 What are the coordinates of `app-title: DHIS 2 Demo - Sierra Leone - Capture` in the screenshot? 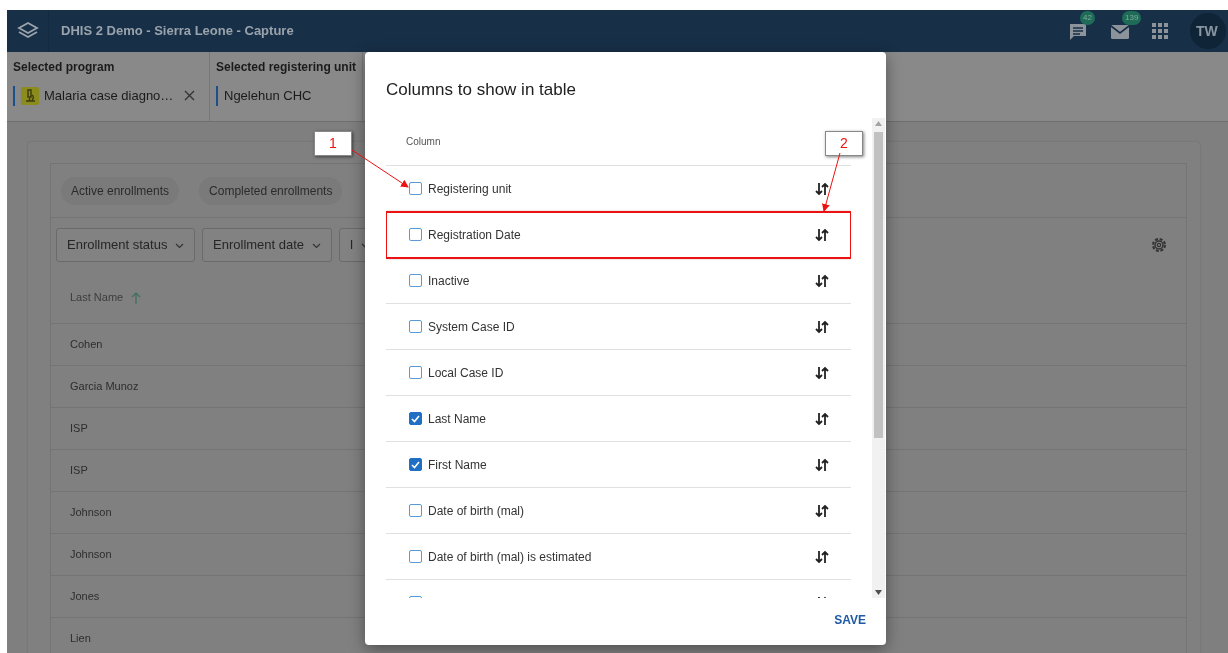 It's located at (177, 31).